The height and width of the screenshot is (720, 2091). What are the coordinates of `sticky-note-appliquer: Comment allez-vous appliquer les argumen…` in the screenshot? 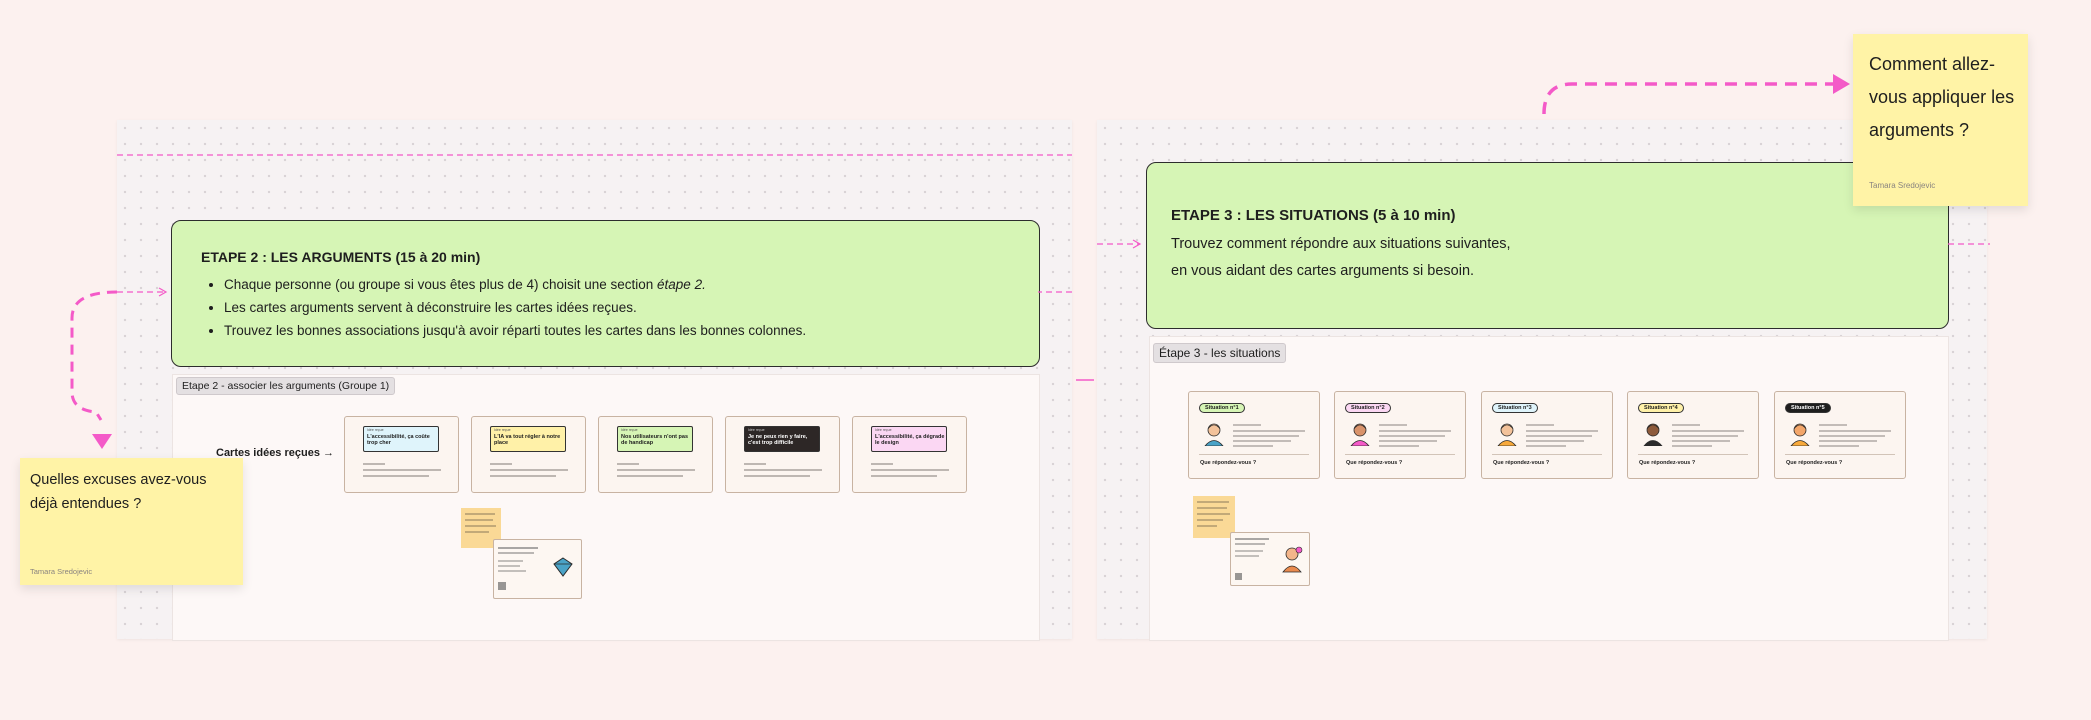 It's located at (1940, 120).